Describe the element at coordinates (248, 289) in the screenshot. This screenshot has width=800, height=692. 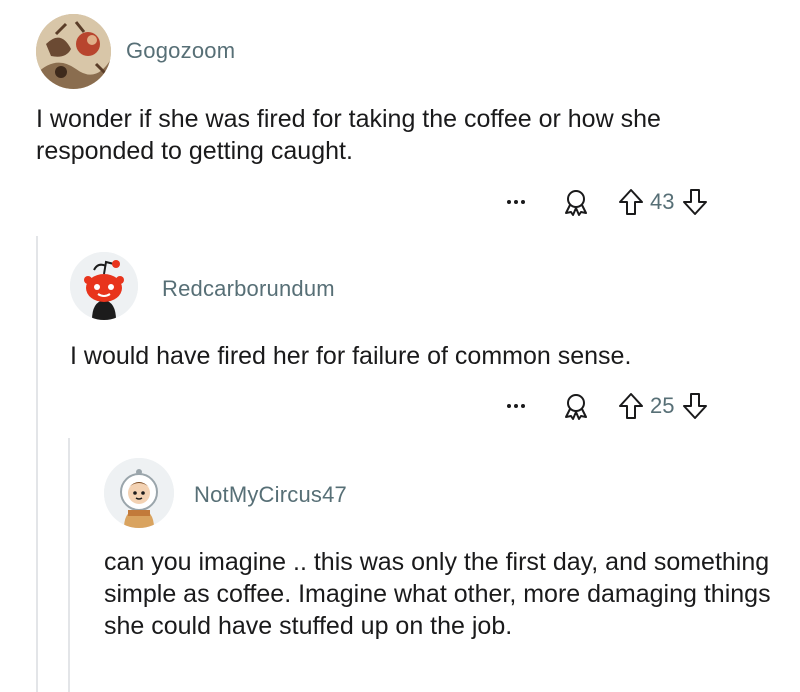
I see `username: Redcarborundum` at that location.